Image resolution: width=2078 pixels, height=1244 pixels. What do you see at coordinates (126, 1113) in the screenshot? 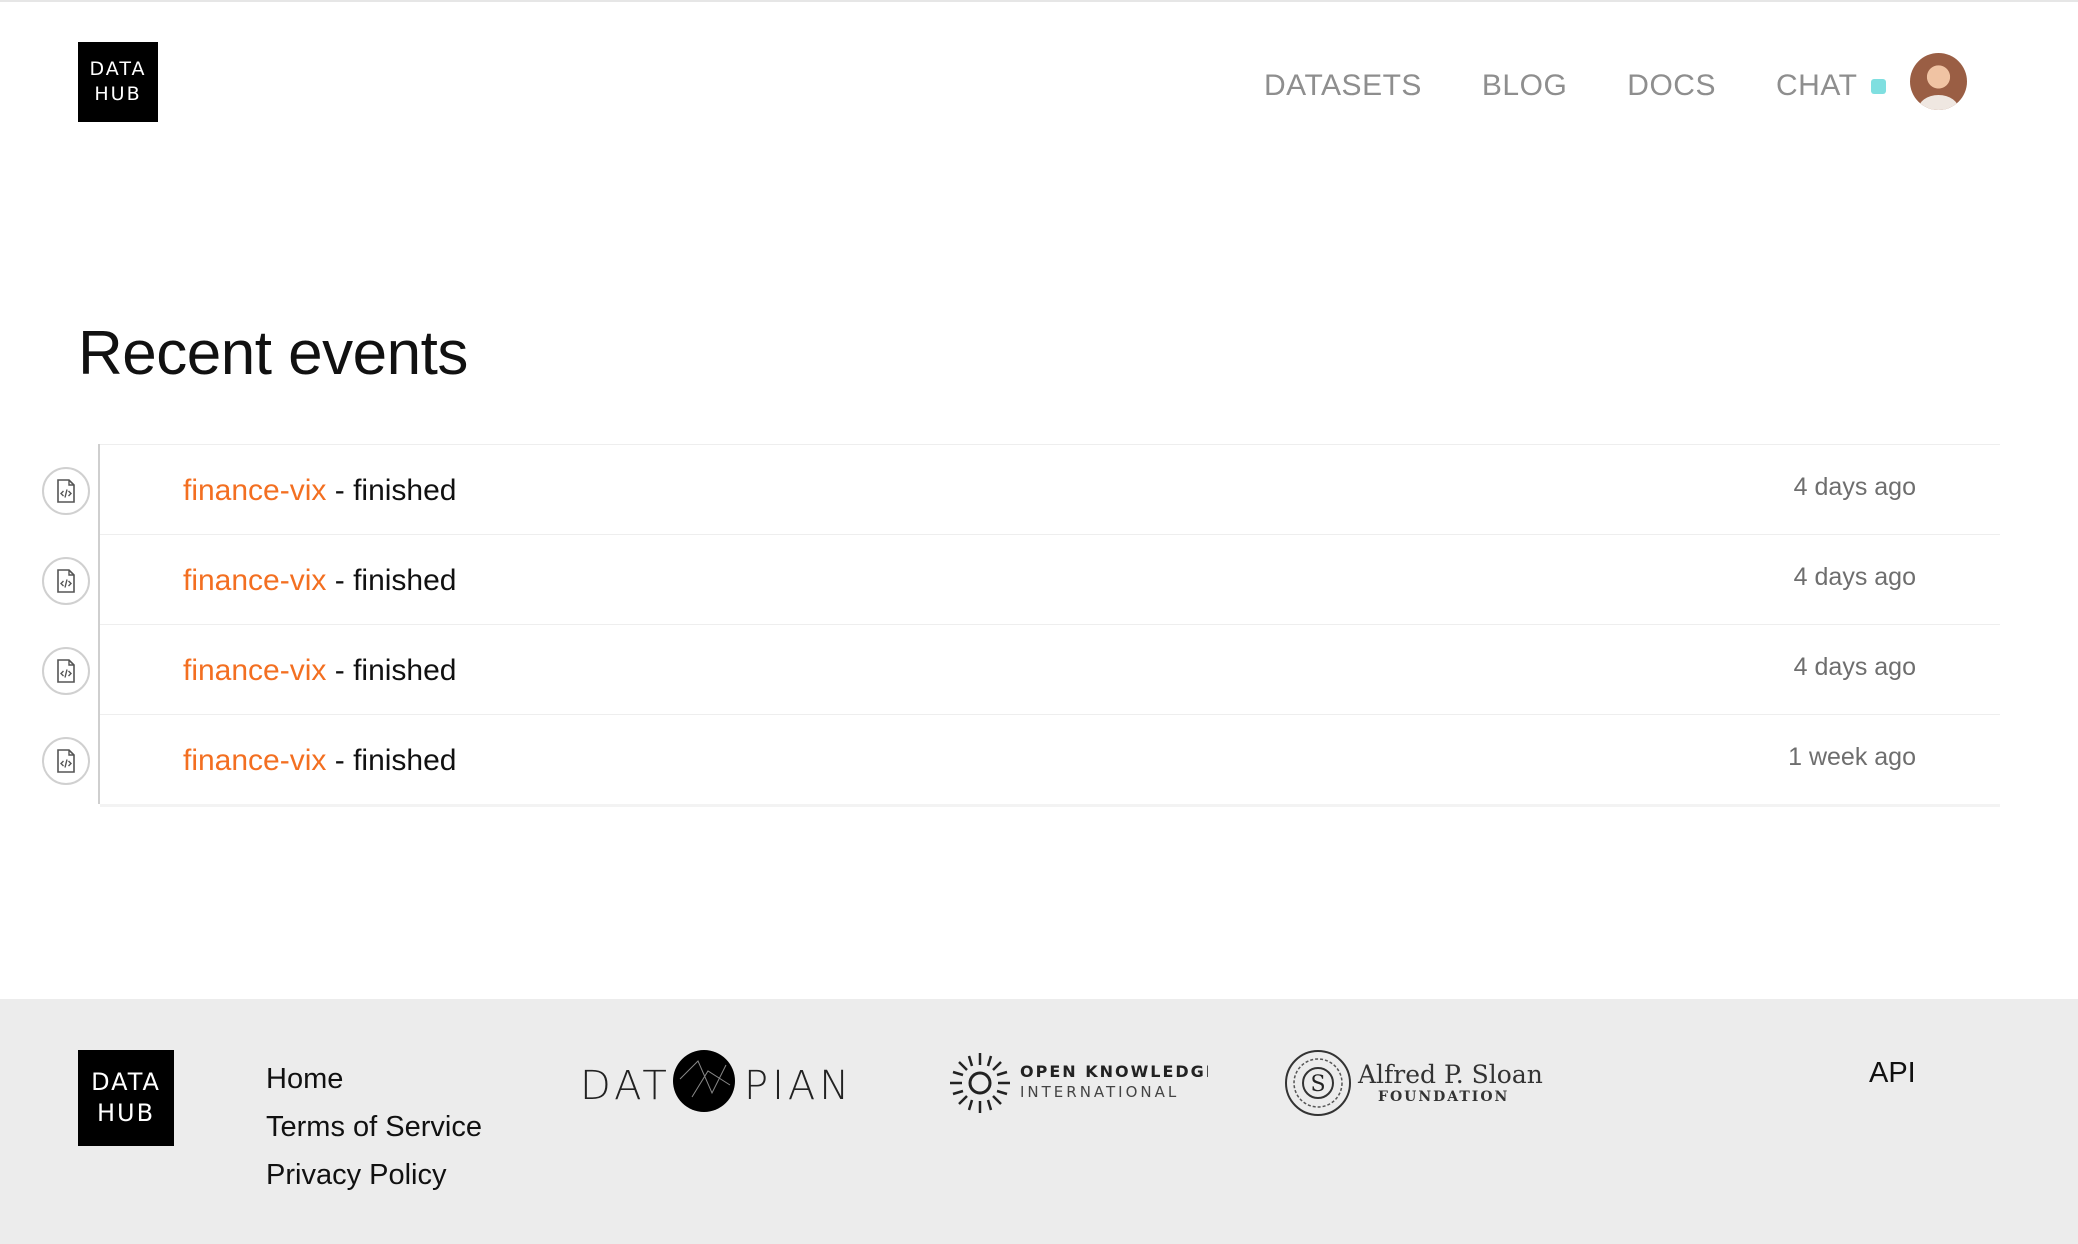
I see `footer-logo-line-2: HUB` at bounding box center [126, 1113].